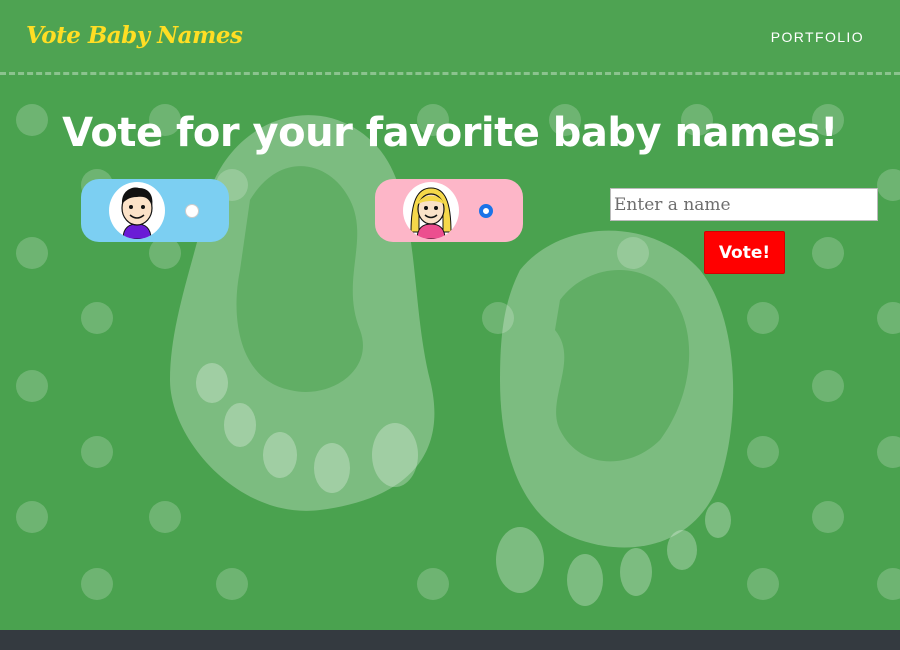  Describe the element at coordinates (744, 204) in the screenshot. I see `name-input` at that location.